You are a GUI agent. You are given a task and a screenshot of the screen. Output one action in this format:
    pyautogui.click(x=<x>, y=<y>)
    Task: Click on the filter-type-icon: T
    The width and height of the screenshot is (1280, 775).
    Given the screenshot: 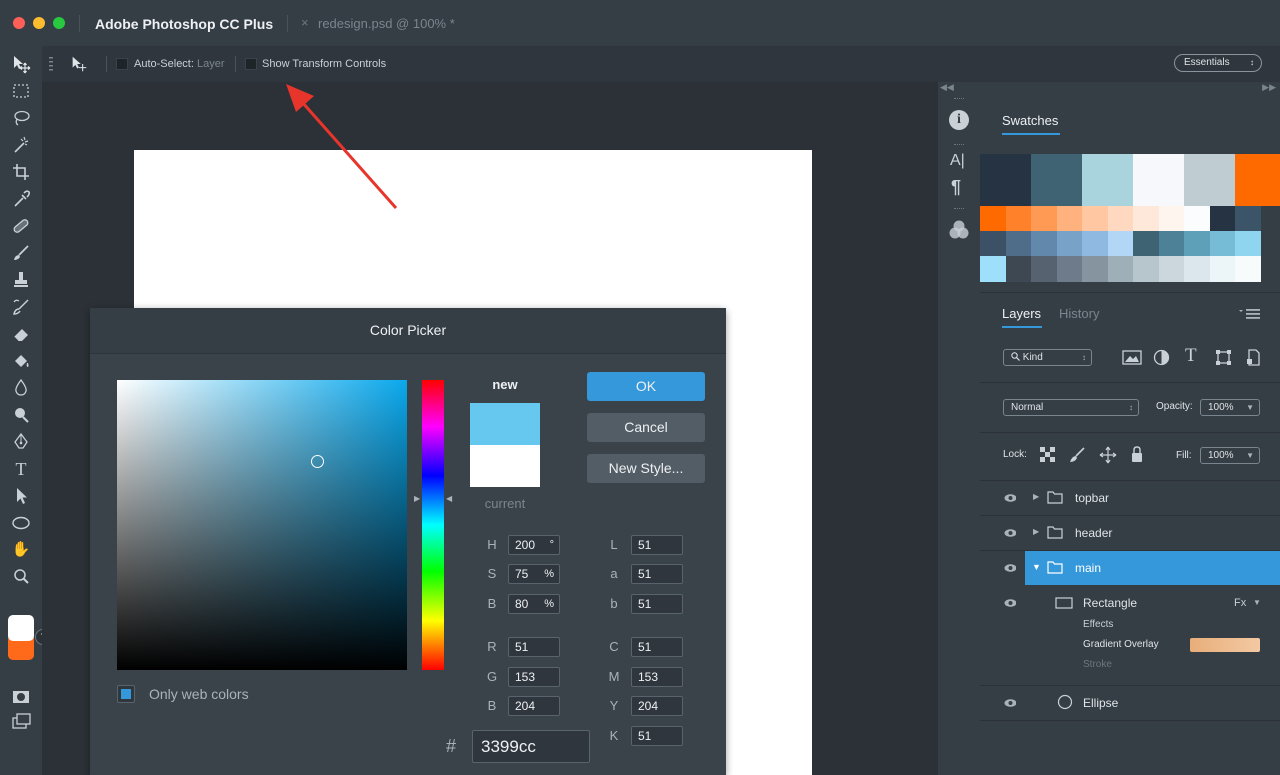 What is the action you would take?
    pyautogui.click(x=1191, y=356)
    